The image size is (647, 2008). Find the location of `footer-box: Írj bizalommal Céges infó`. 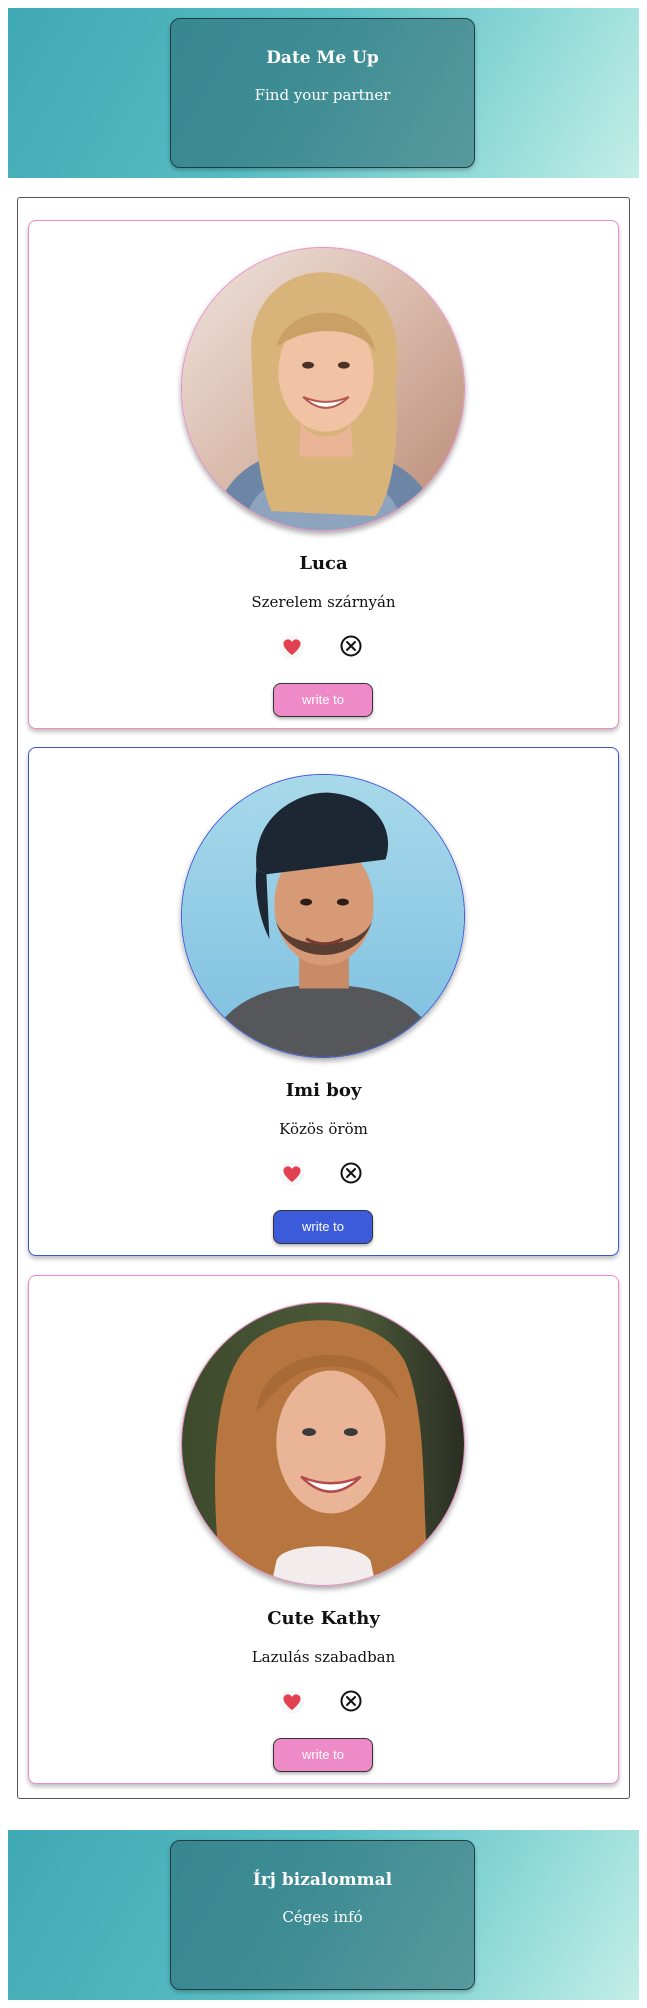

footer-box: Írj bizalommal Céges infó is located at coordinates (322, 1915).